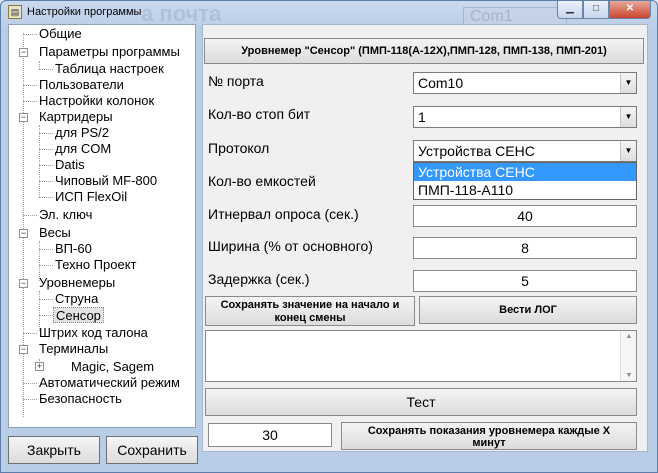 Image resolution: width=658 pixels, height=473 pixels. What do you see at coordinates (525, 117) in the screenshot?
I see `stopbits-combo: 1 ▼` at bounding box center [525, 117].